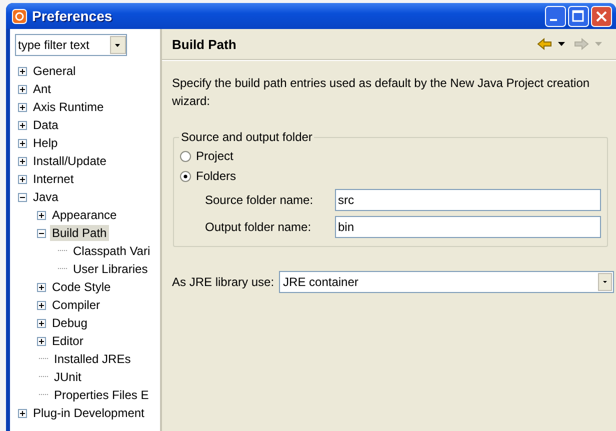 Image resolution: width=616 pixels, height=431 pixels. What do you see at coordinates (81, 287) in the screenshot?
I see `tree-item: Code Style` at bounding box center [81, 287].